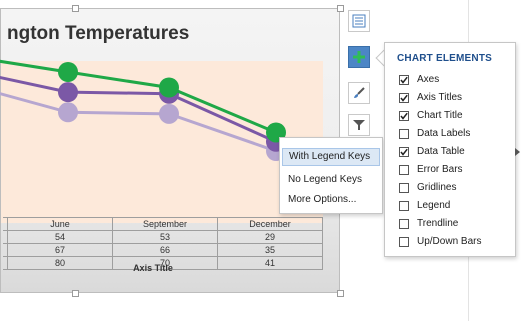 Image resolution: width=524 pixels, height=321 pixels. I want to click on element-row-data-labels: Data Labels, so click(455, 135).